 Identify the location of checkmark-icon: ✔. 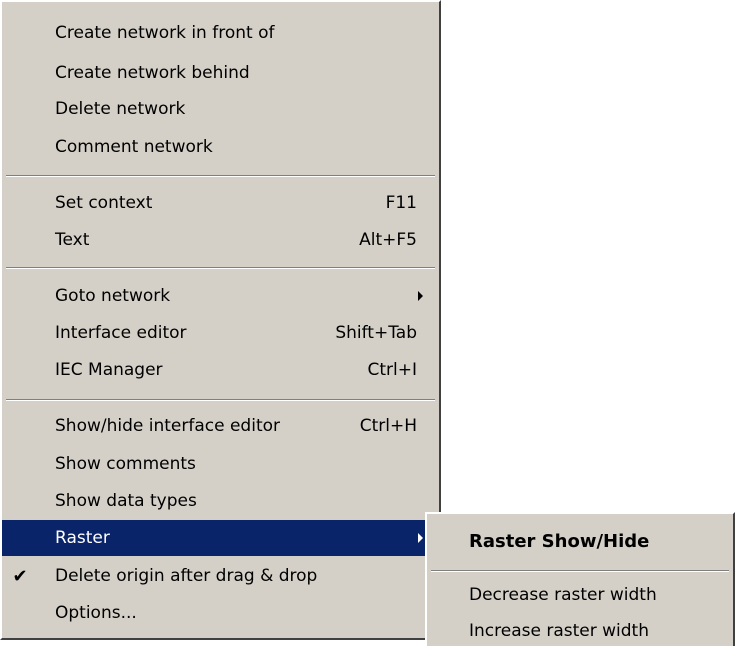
(20, 576).